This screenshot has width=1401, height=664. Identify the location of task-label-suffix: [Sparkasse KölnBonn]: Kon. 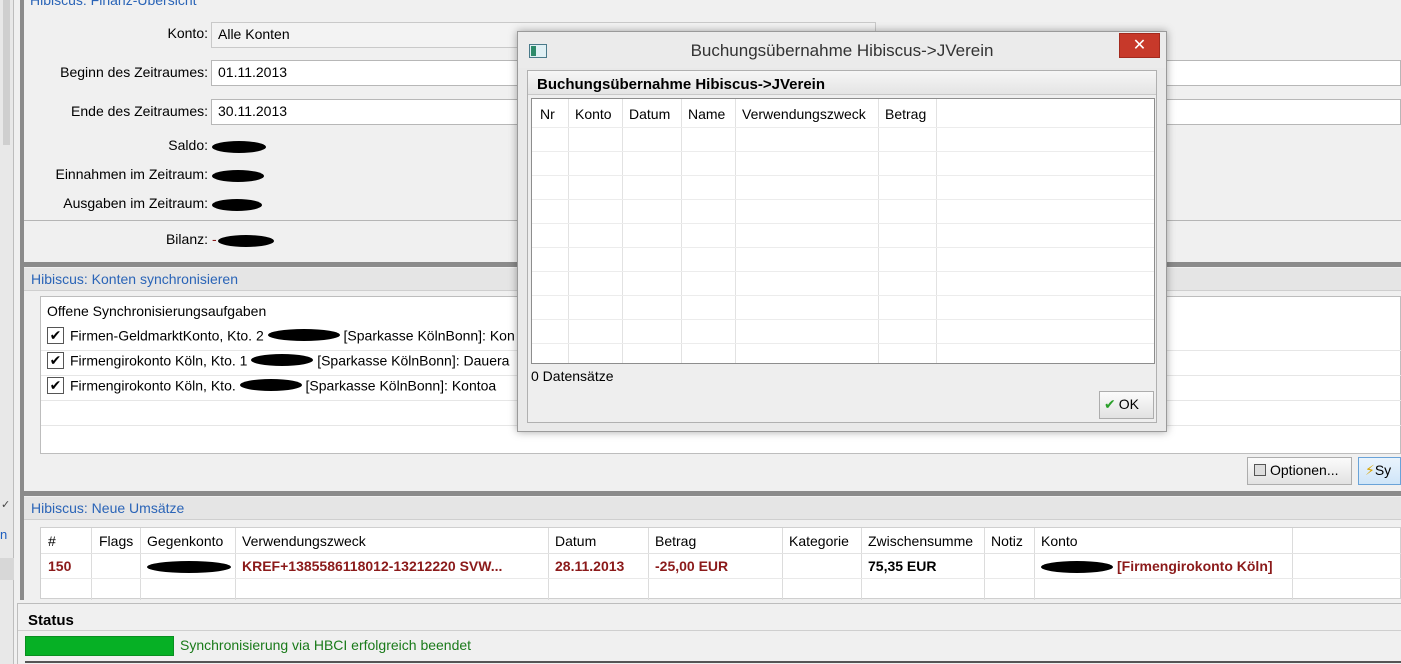
(429, 335).